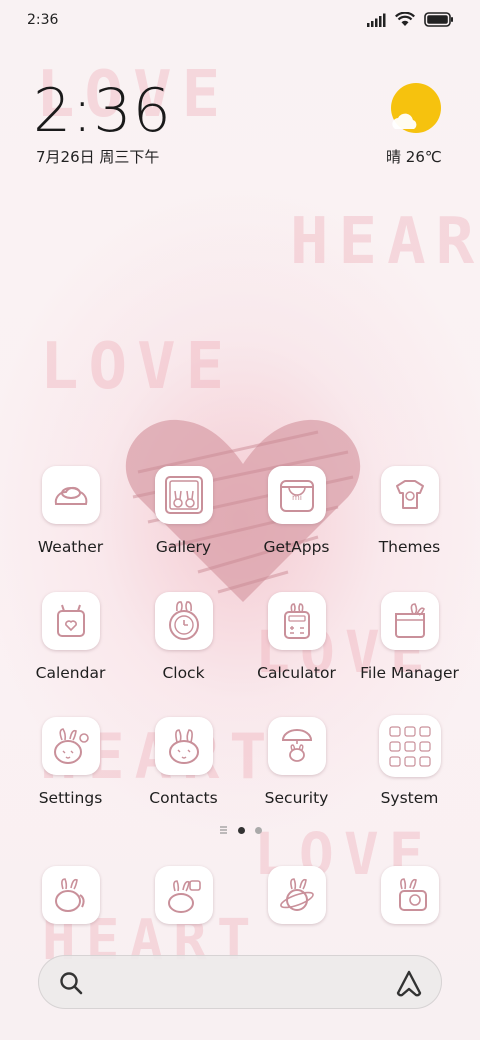  What do you see at coordinates (70, 746) in the screenshot?
I see `settings-icon` at bounding box center [70, 746].